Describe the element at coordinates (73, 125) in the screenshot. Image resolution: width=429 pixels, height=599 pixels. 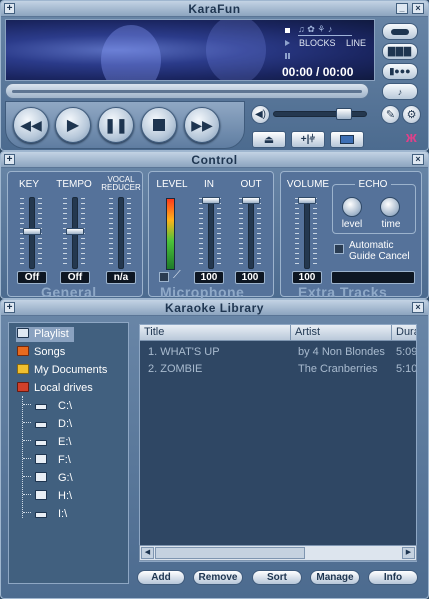
I see `play-button: ▶` at that location.